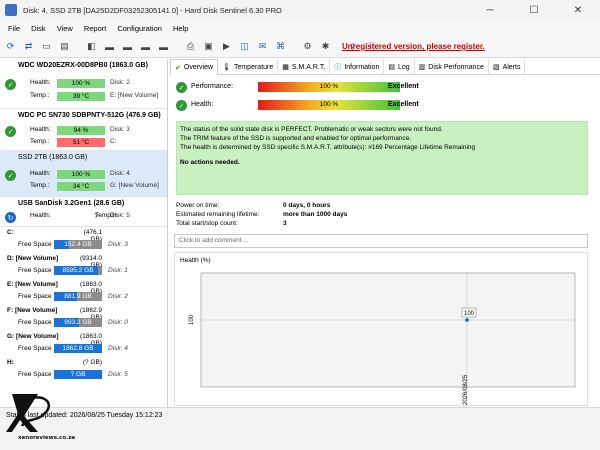 This screenshot has width=600, height=450. I want to click on tab-smart: ▦ S.M.A.R.T., so click(304, 67).